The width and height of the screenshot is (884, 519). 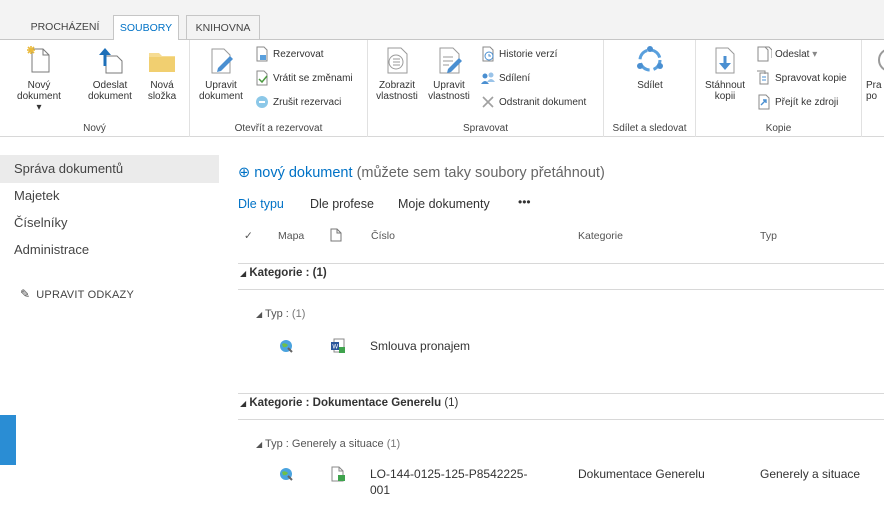 What do you see at coordinates (763, 77) in the screenshot?
I see `manage-copies-icon` at bounding box center [763, 77].